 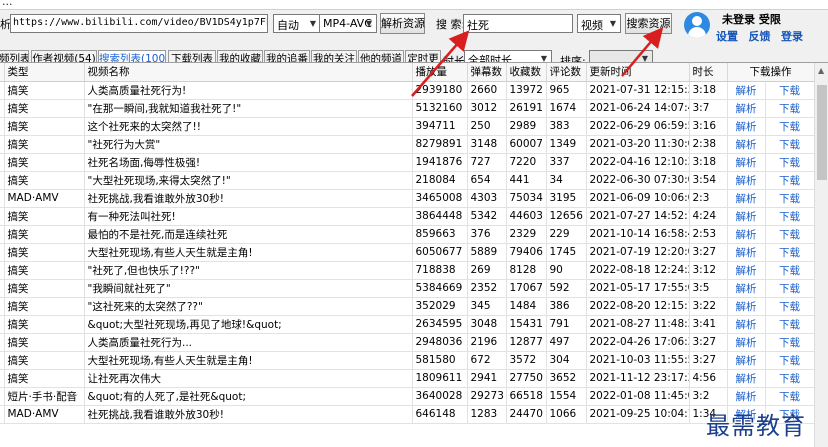 What do you see at coordinates (518, 23) in the screenshot?
I see `search-input: 社死` at bounding box center [518, 23].